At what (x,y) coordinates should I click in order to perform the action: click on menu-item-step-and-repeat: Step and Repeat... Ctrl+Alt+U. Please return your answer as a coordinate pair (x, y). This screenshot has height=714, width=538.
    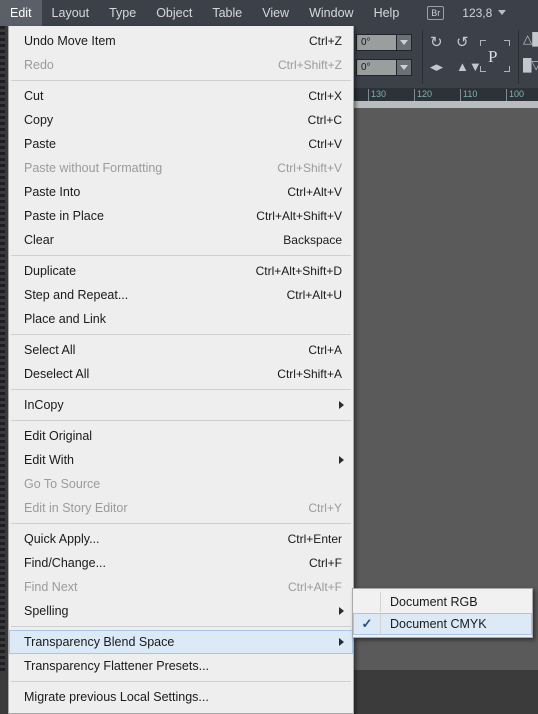
    Looking at the image, I should click on (181, 295).